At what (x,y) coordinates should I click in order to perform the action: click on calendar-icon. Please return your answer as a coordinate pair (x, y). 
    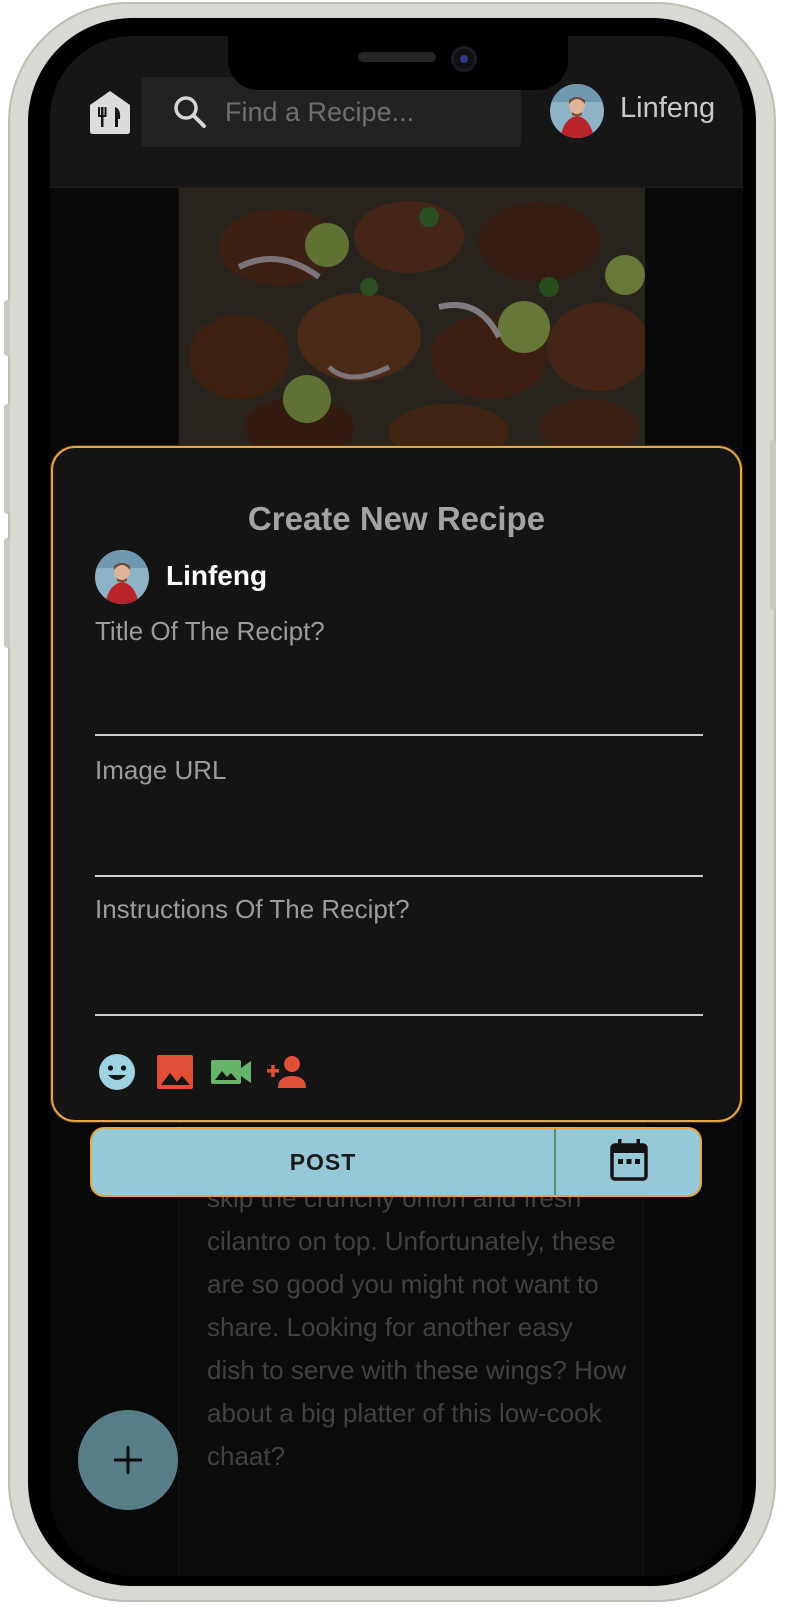
    Looking at the image, I should click on (629, 1160).